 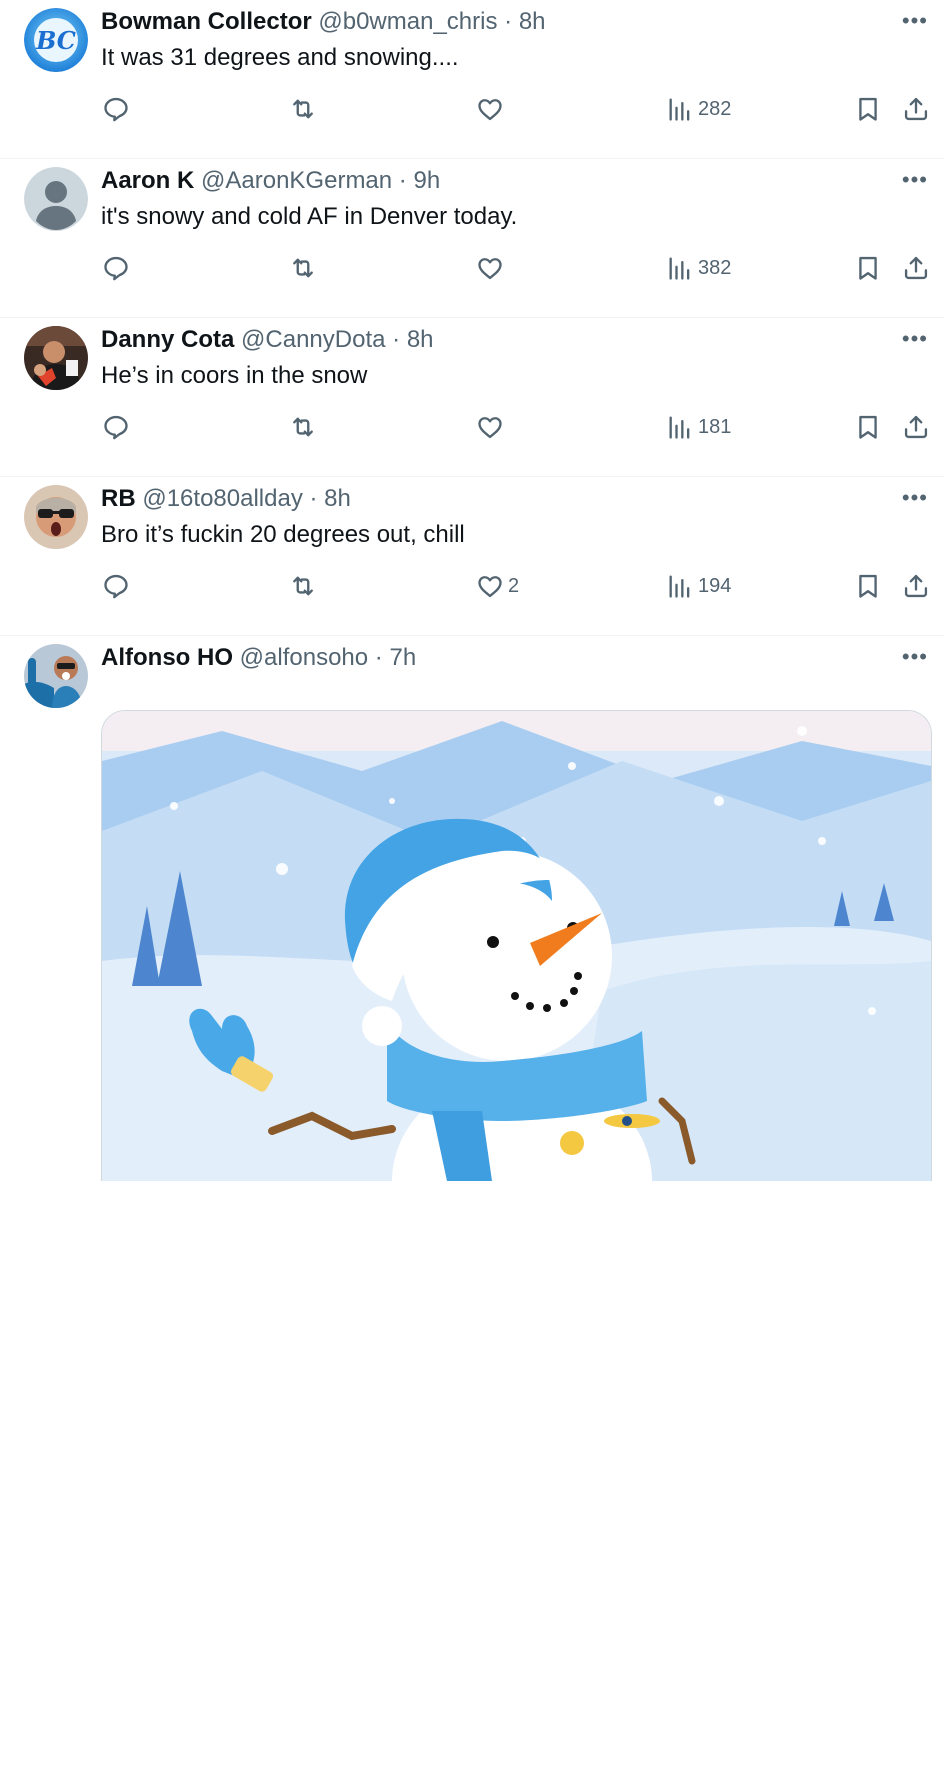 I want to click on tweet-text: it's snowy and cold AF in Denver today., so click(x=309, y=216).